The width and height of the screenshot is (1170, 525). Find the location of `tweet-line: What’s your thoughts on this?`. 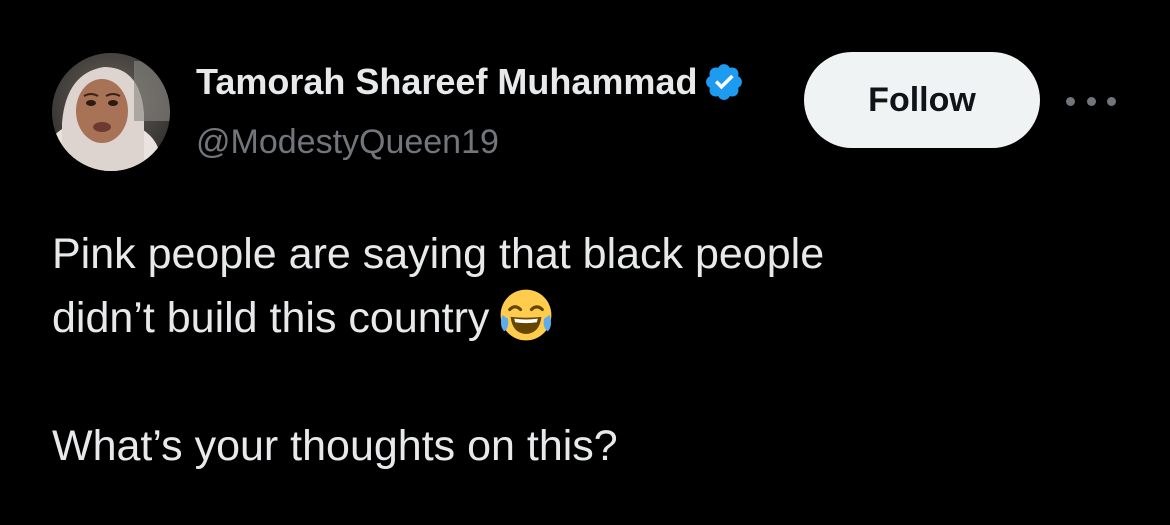

tweet-line: What’s your thoughts on this? is located at coordinates (335, 446).